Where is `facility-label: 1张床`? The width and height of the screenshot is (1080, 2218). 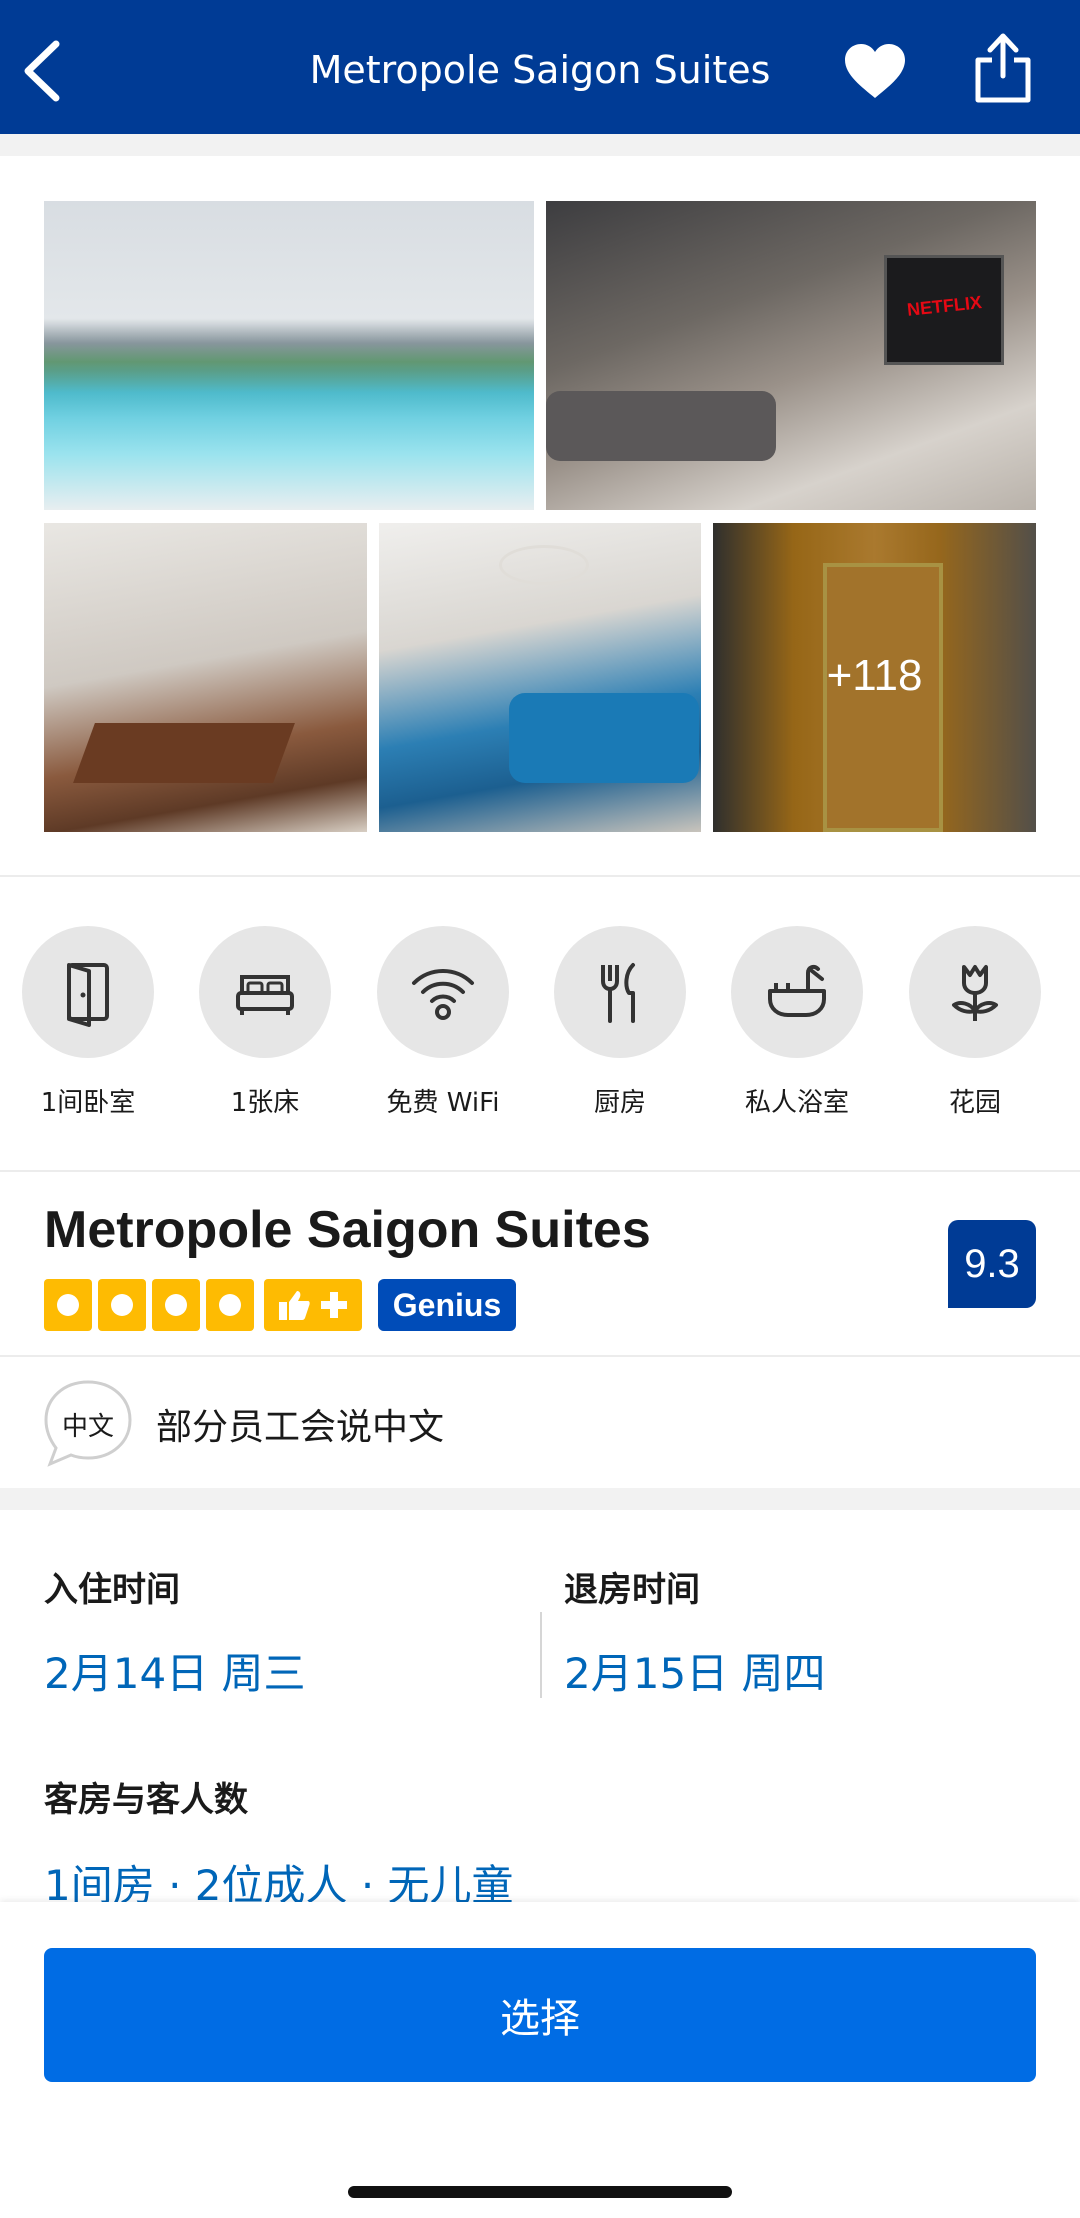
facility-label: 1张床 is located at coordinates (265, 1103).